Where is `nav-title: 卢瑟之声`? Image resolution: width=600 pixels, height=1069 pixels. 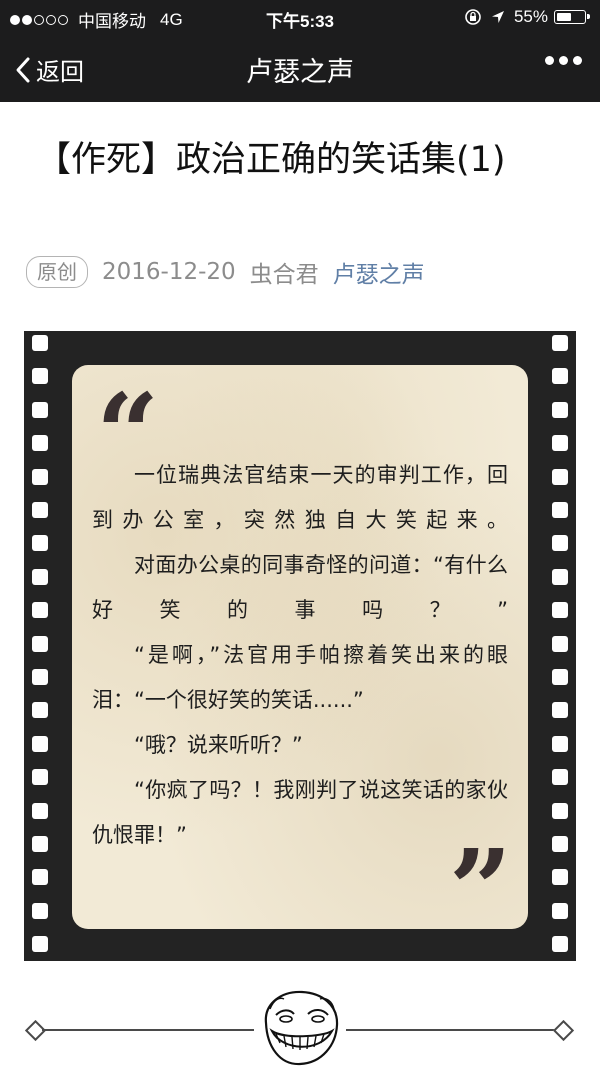 nav-title: 卢瑟之声 is located at coordinates (300, 72).